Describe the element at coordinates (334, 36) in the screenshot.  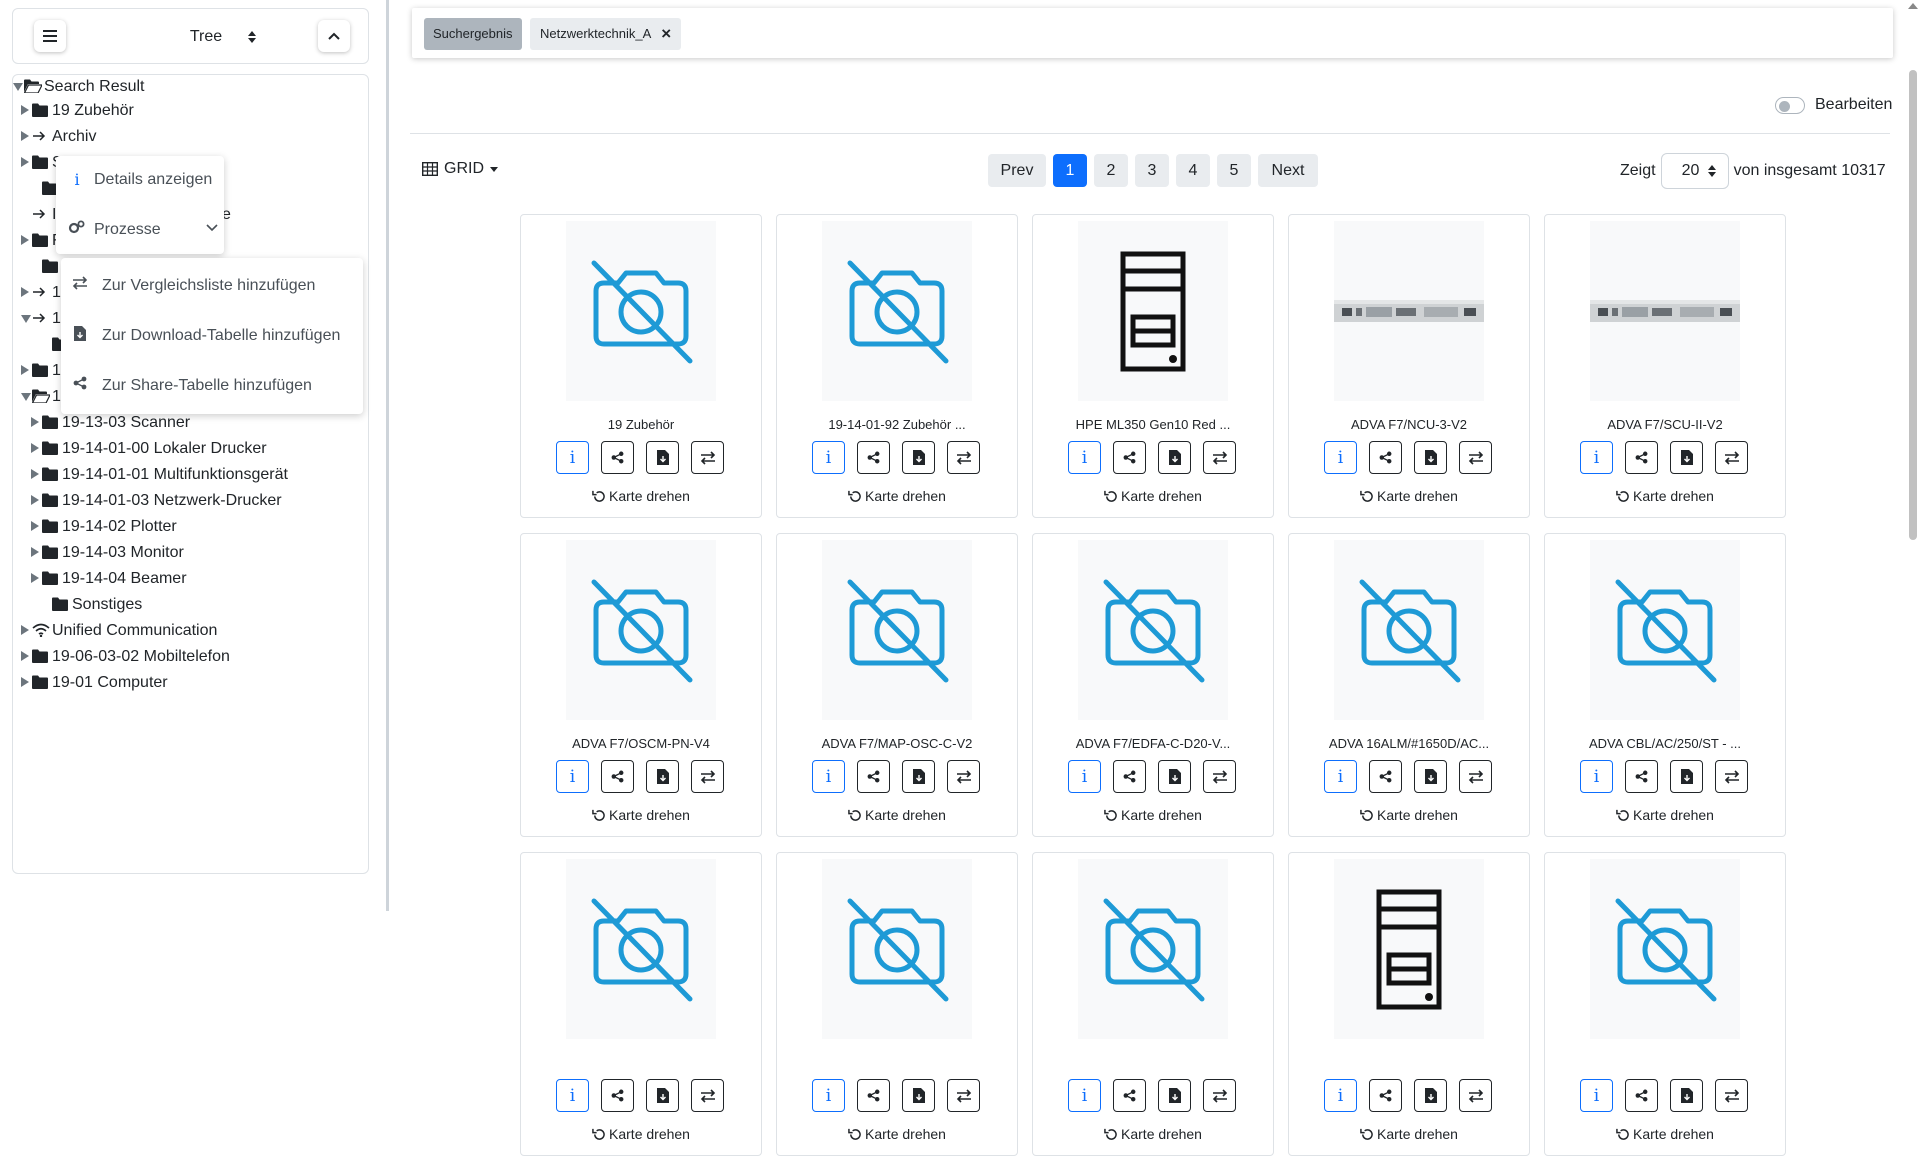
I see `collapse-sidebar-button` at that location.